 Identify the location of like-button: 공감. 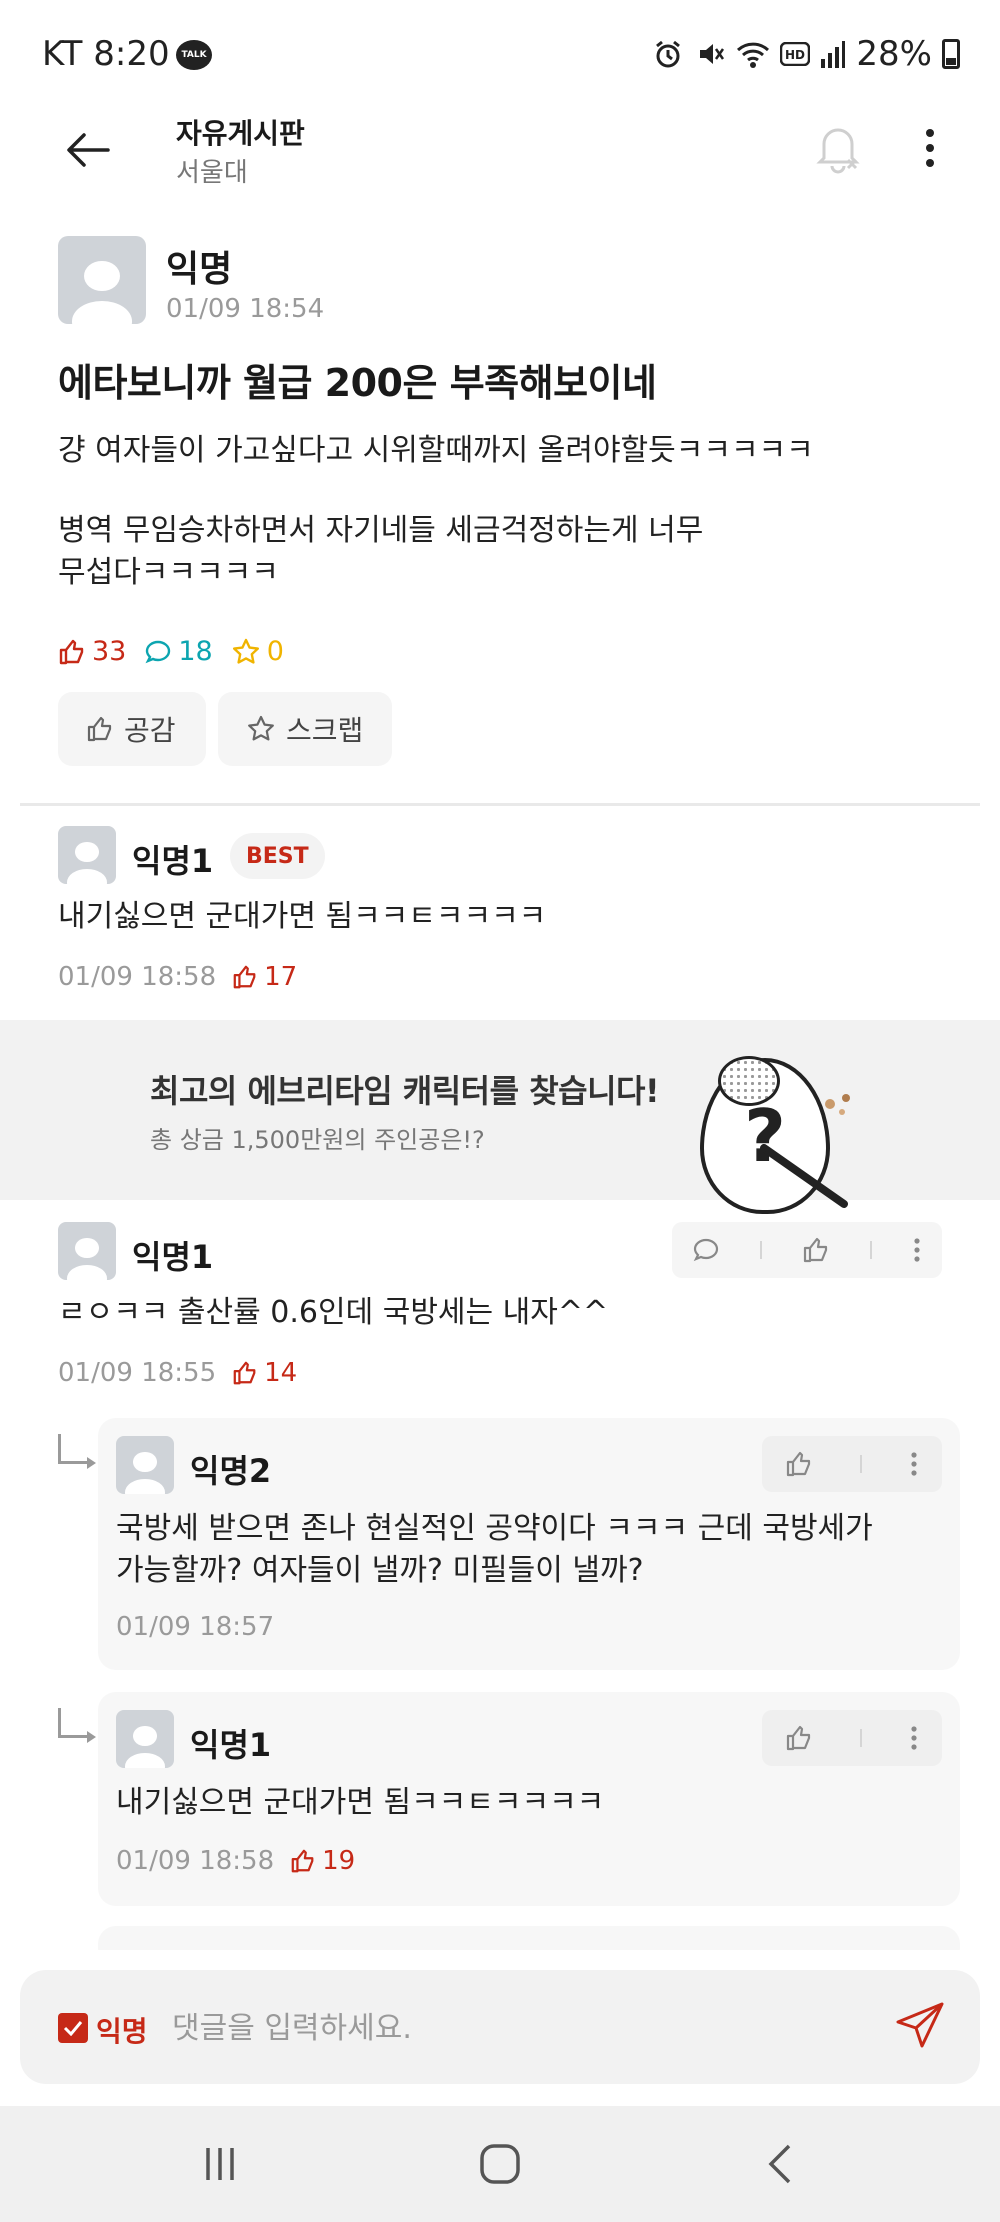
(132, 729).